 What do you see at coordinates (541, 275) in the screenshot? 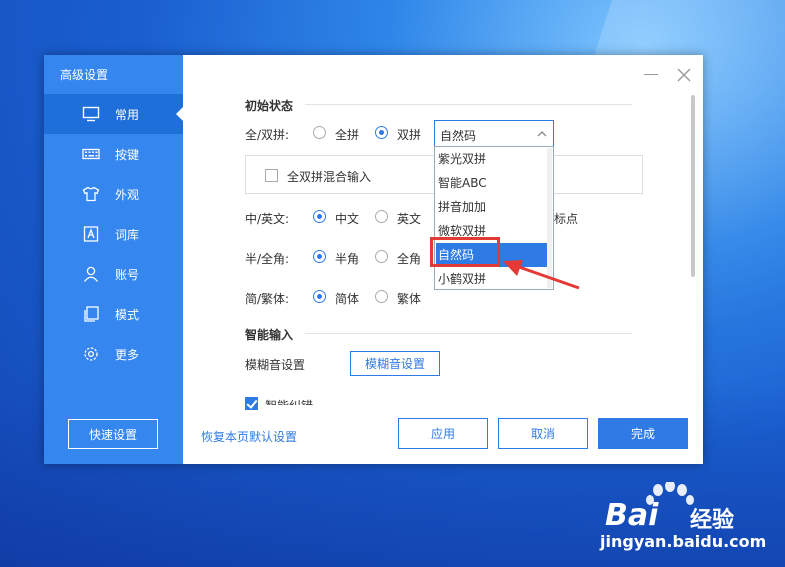
I see `annotation-arrow-icon` at bounding box center [541, 275].